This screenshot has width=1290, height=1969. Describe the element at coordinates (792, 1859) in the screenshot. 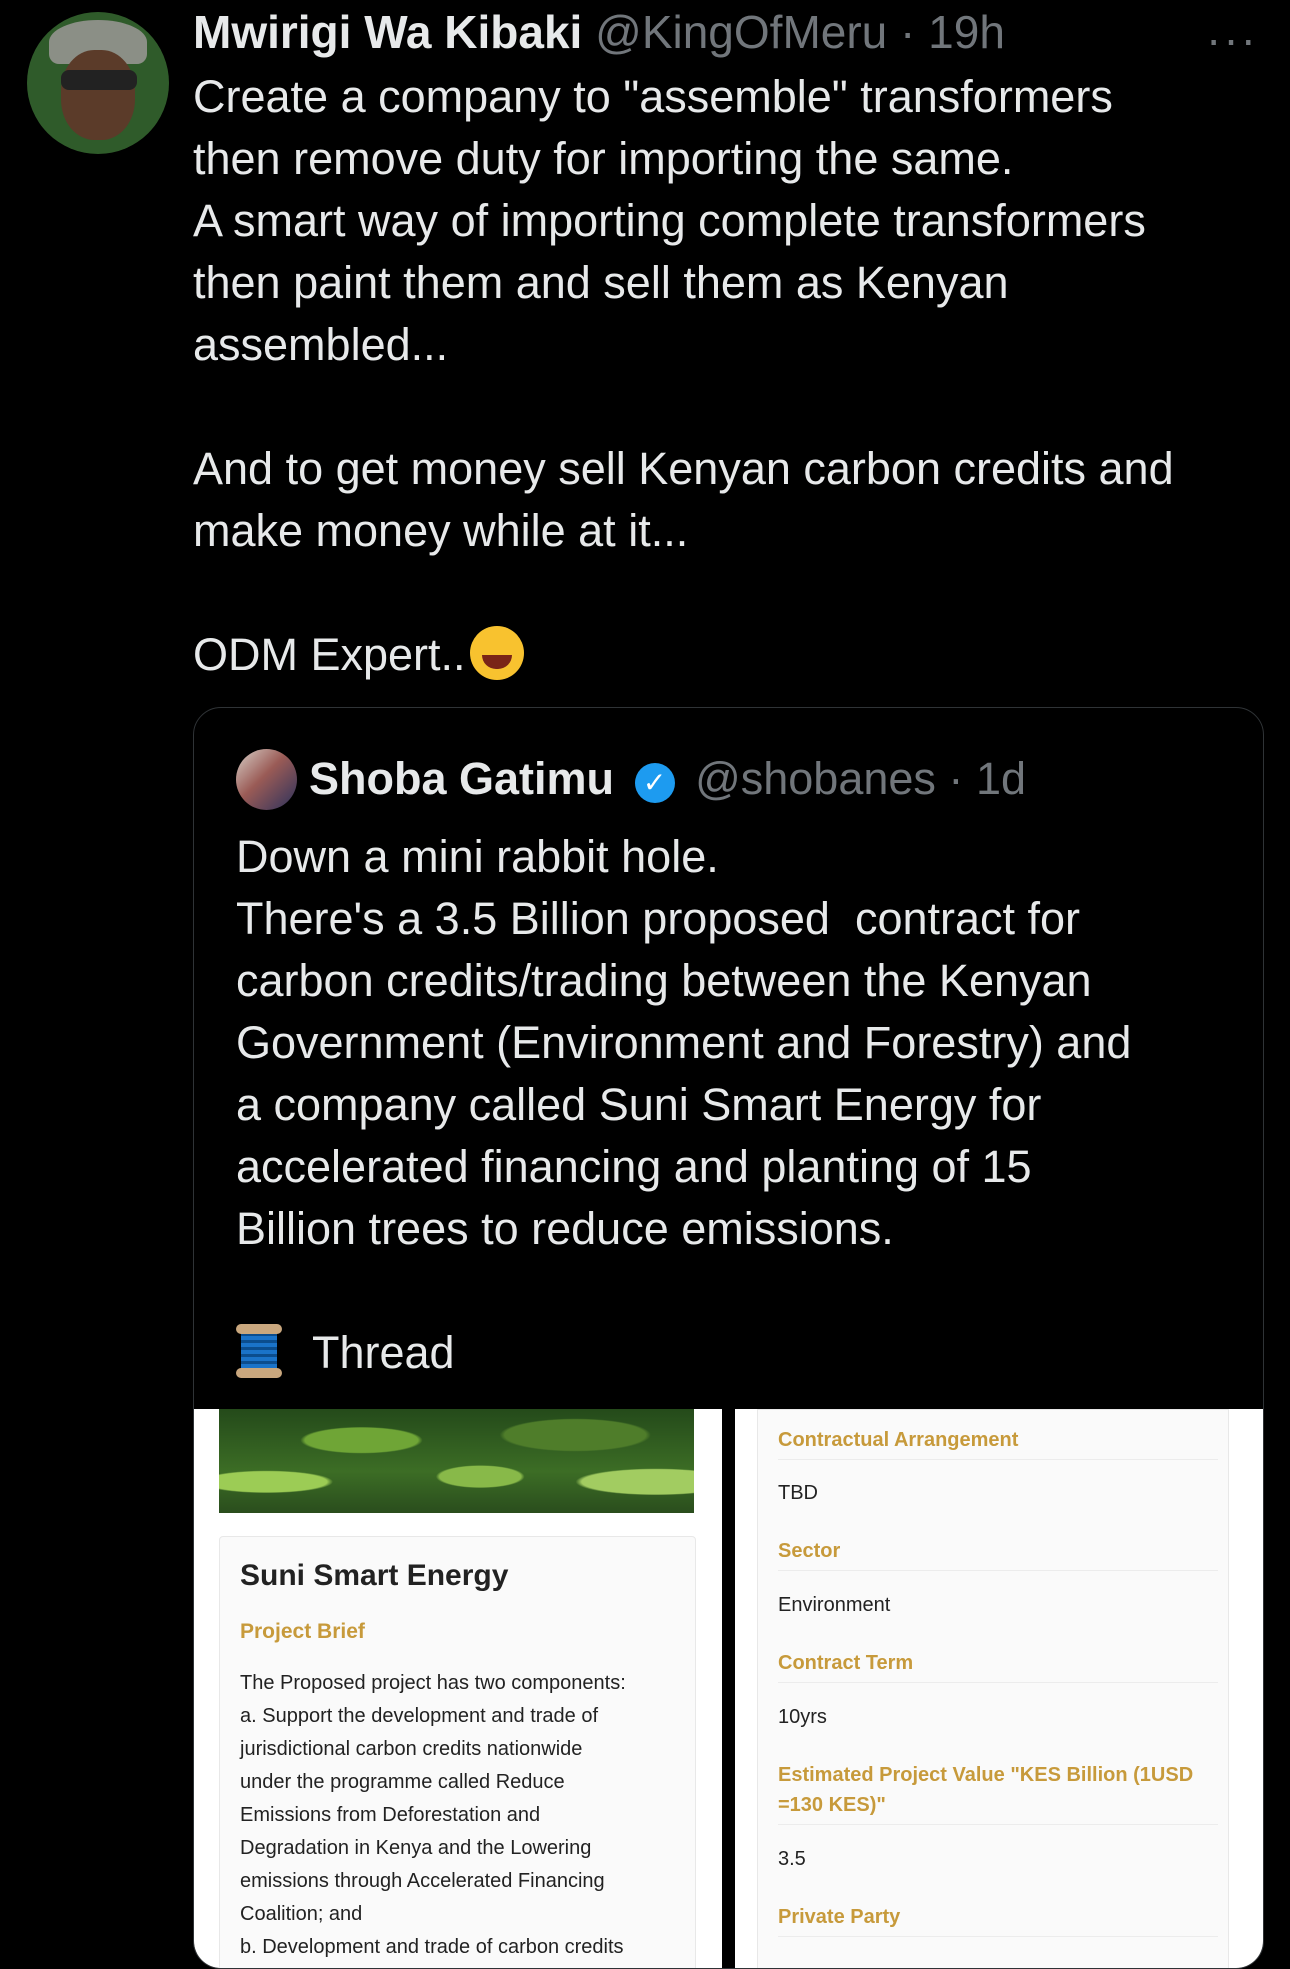

I see `field-value-estimated-project-value: 3.5` at that location.